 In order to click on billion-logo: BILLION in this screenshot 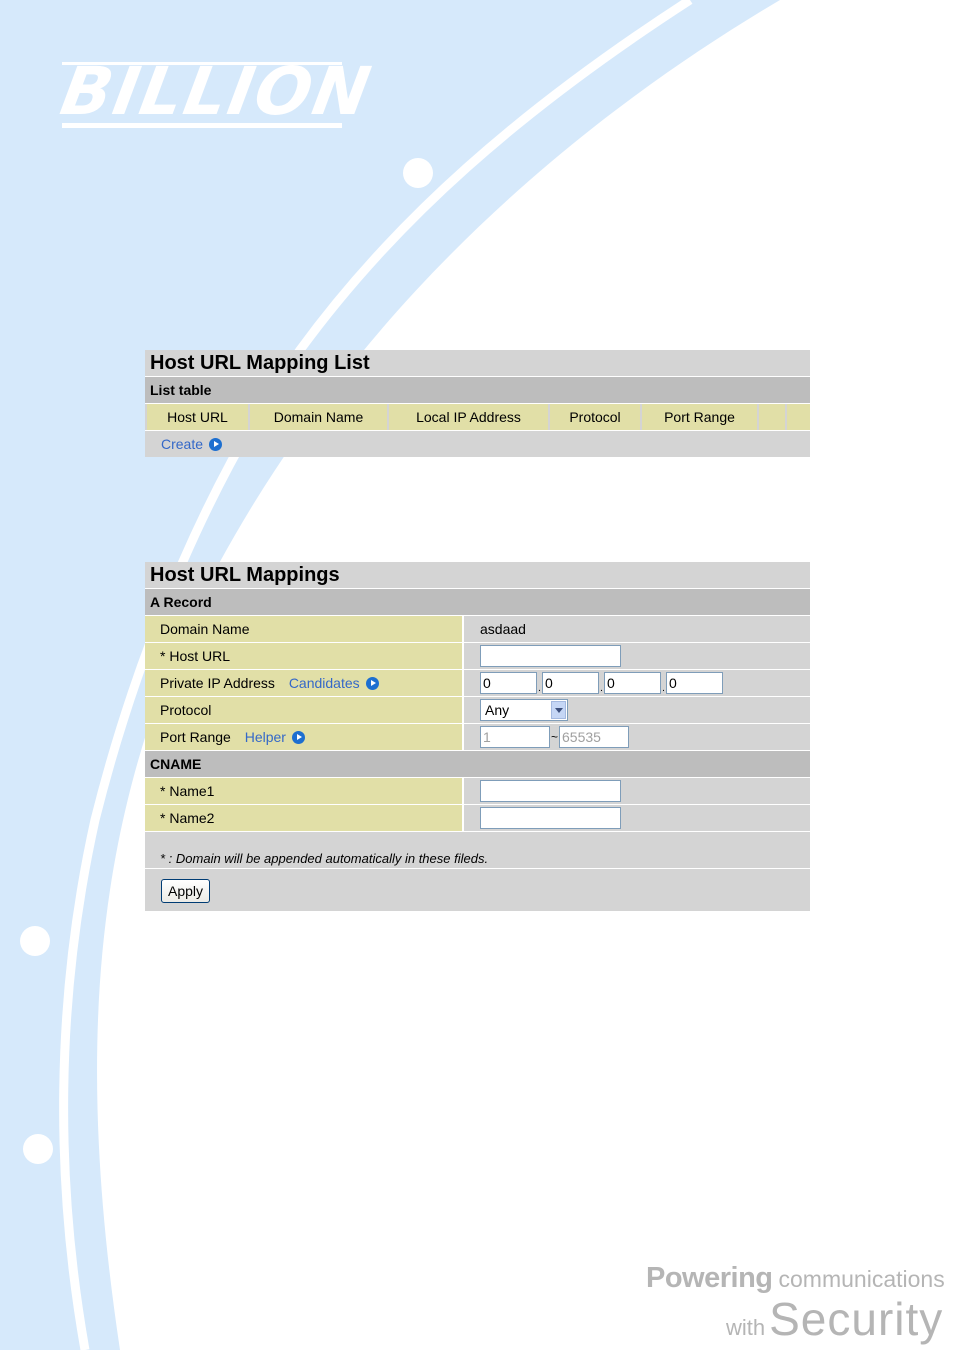, I will do `click(216, 92)`.